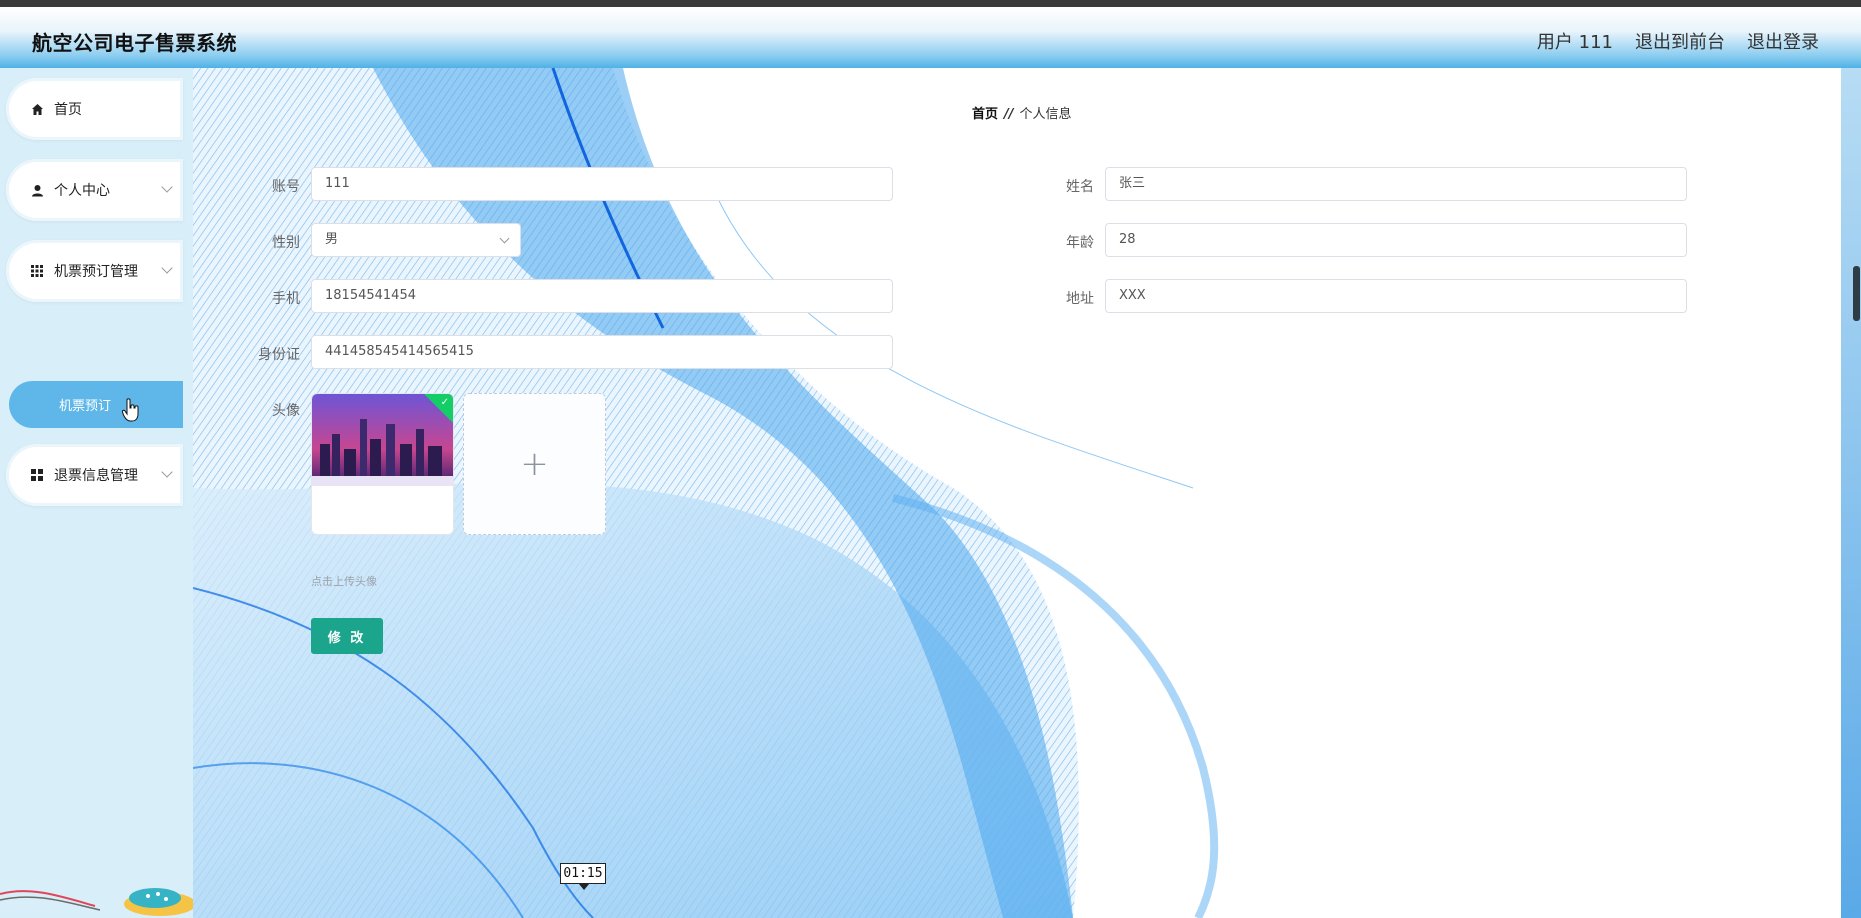  I want to click on age-label: 年龄, so click(1080, 243).